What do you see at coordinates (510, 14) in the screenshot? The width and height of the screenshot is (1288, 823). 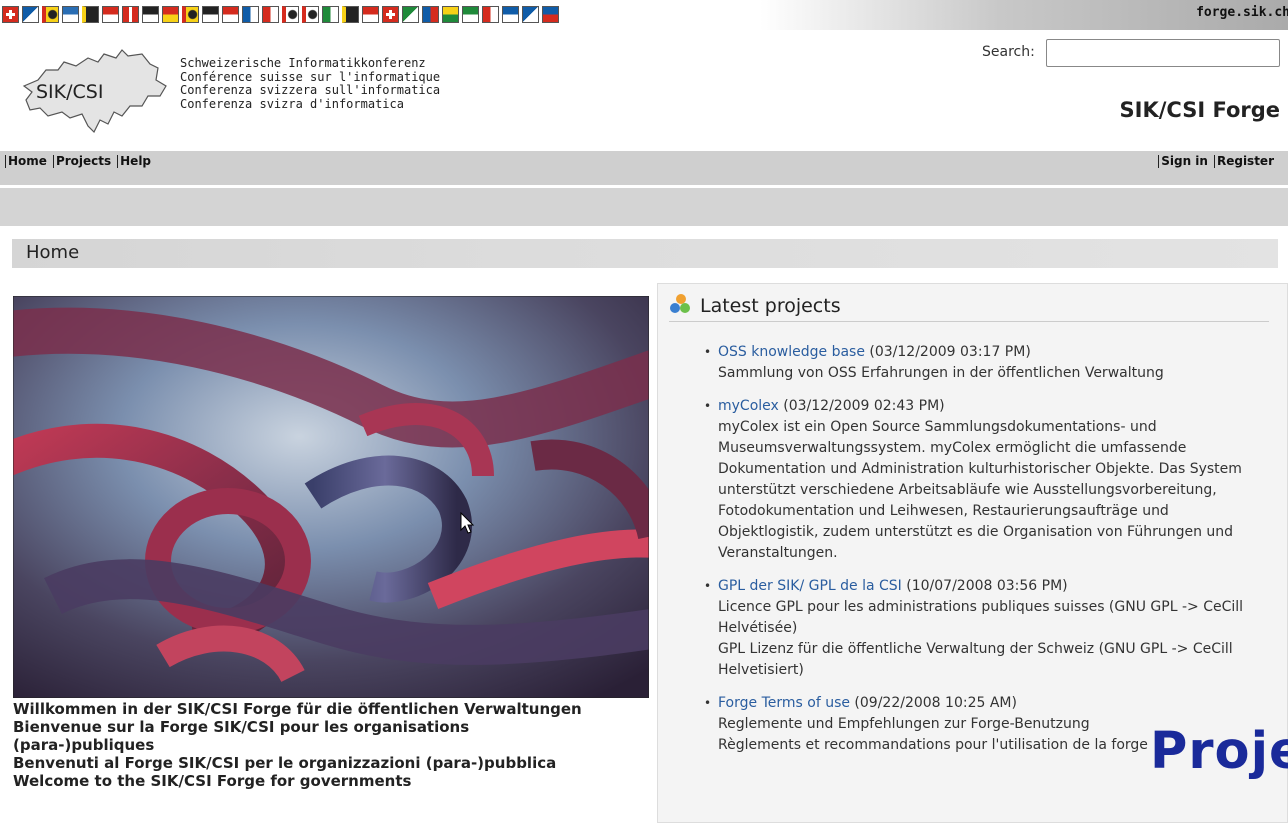 I see `flag-geneva-icon` at bounding box center [510, 14].